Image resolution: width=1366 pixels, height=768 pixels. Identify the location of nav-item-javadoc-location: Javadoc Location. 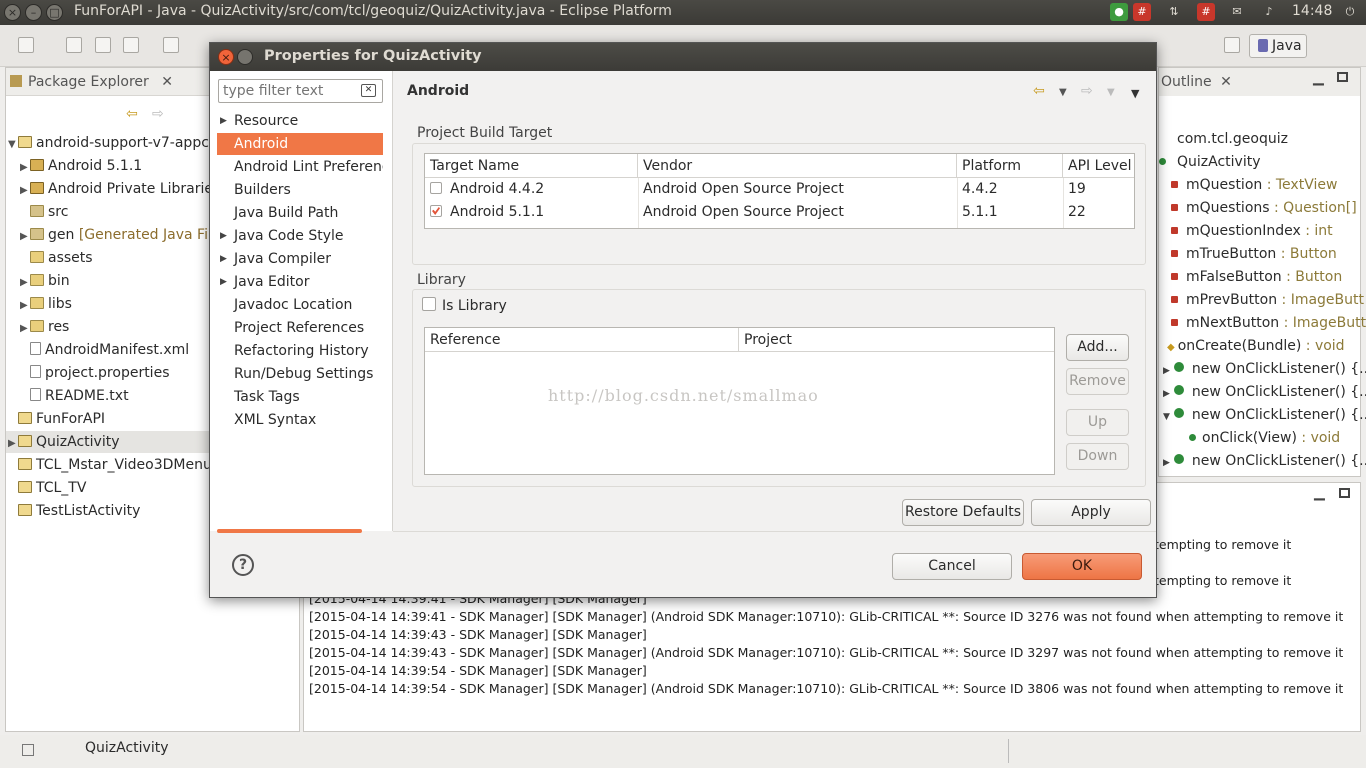
(300, 305).